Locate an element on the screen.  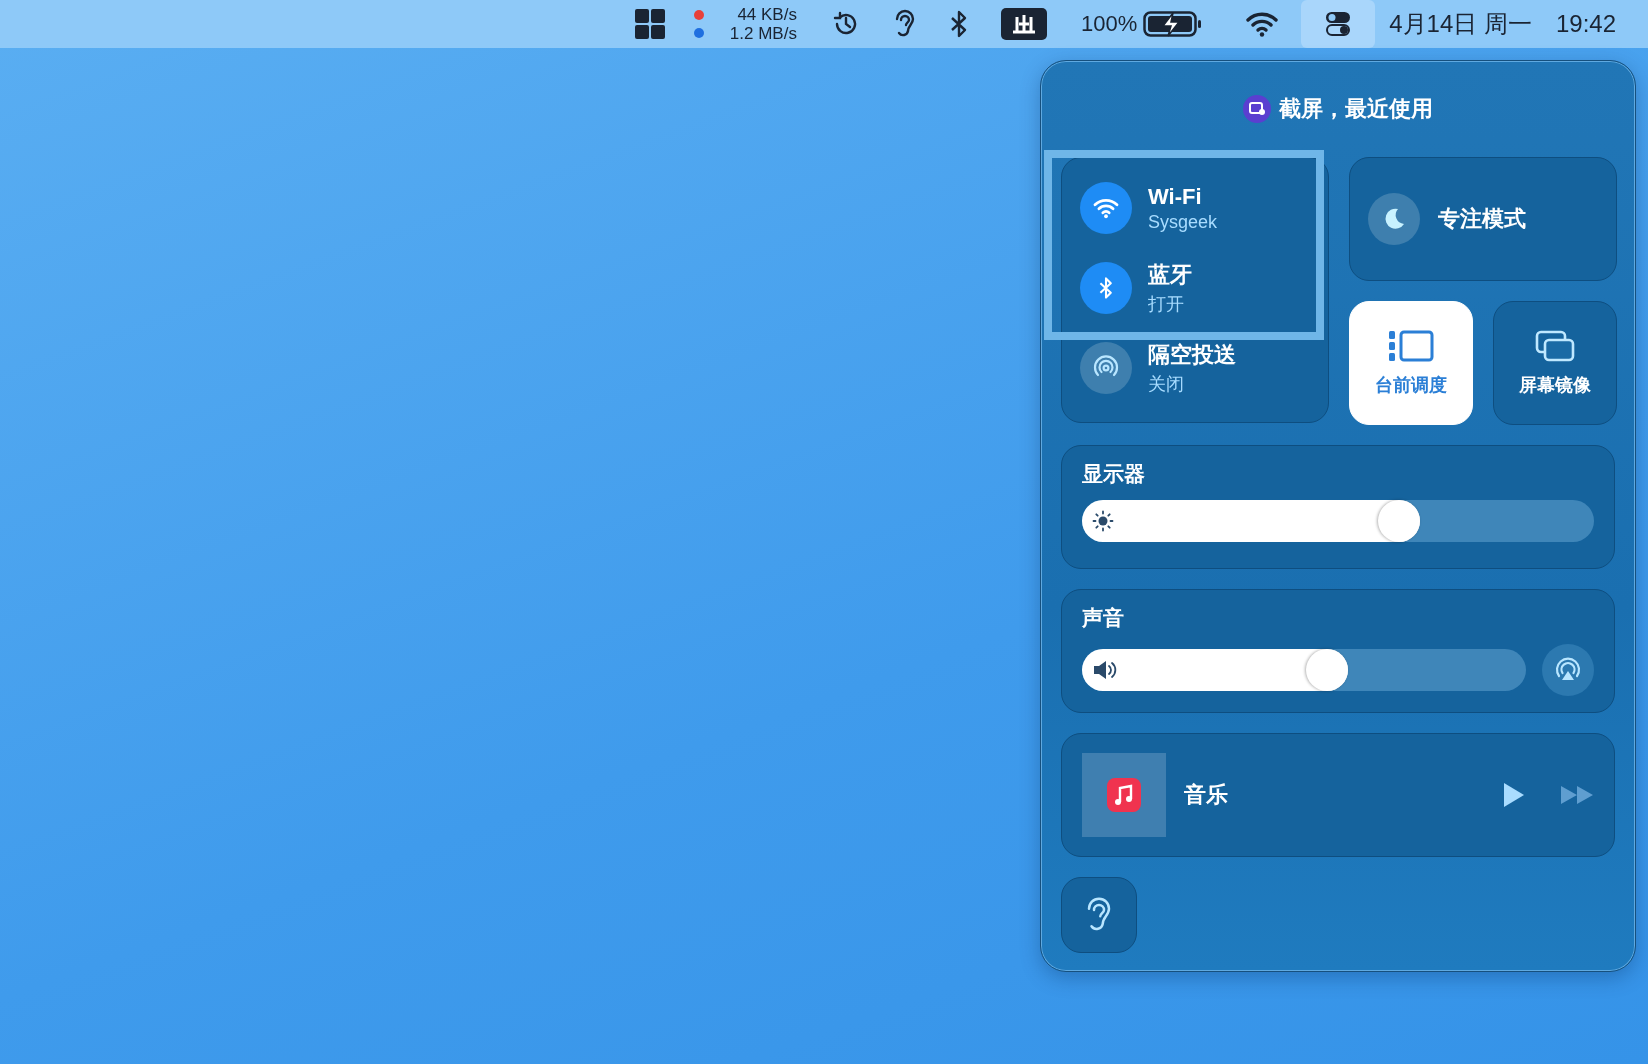
focus-mode-tile: 专注模式 is located at coordinates (1483, 219).